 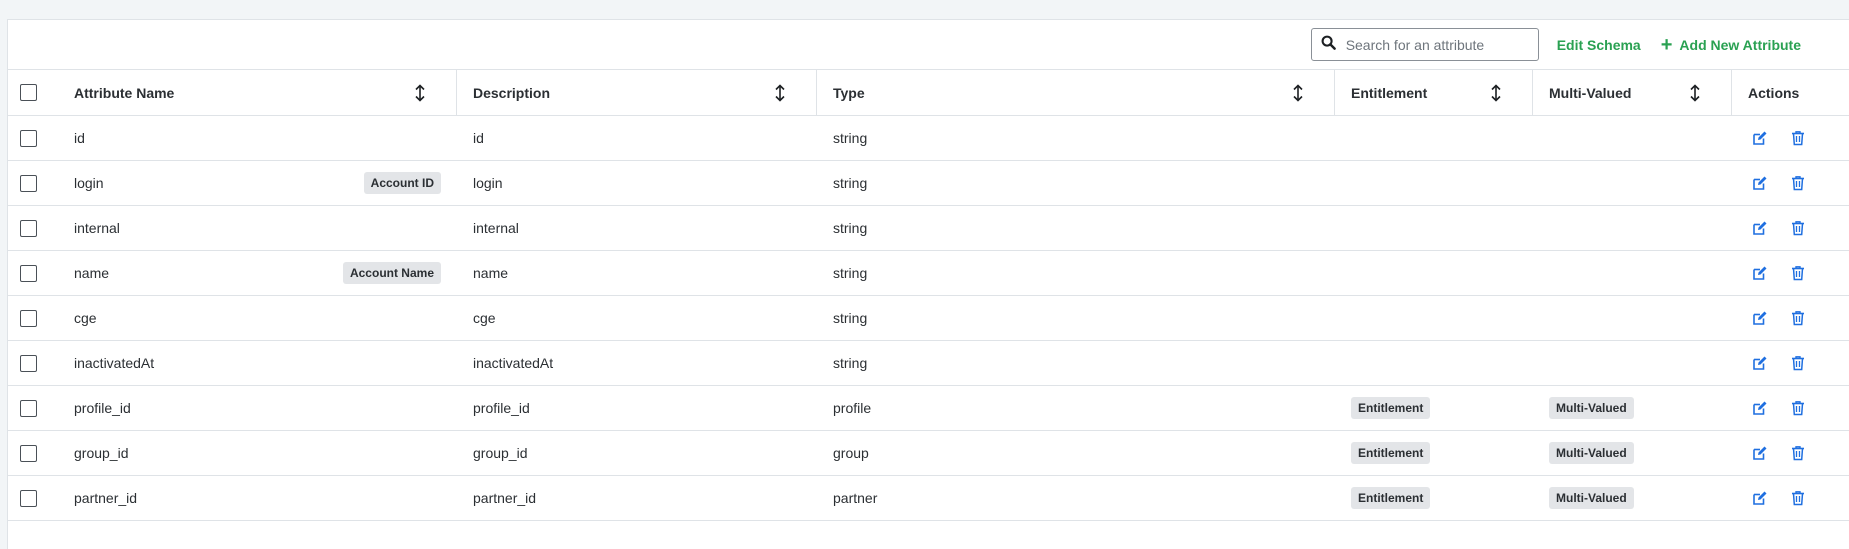 I want to click on header-type: Type, so click(x=849, y=92).